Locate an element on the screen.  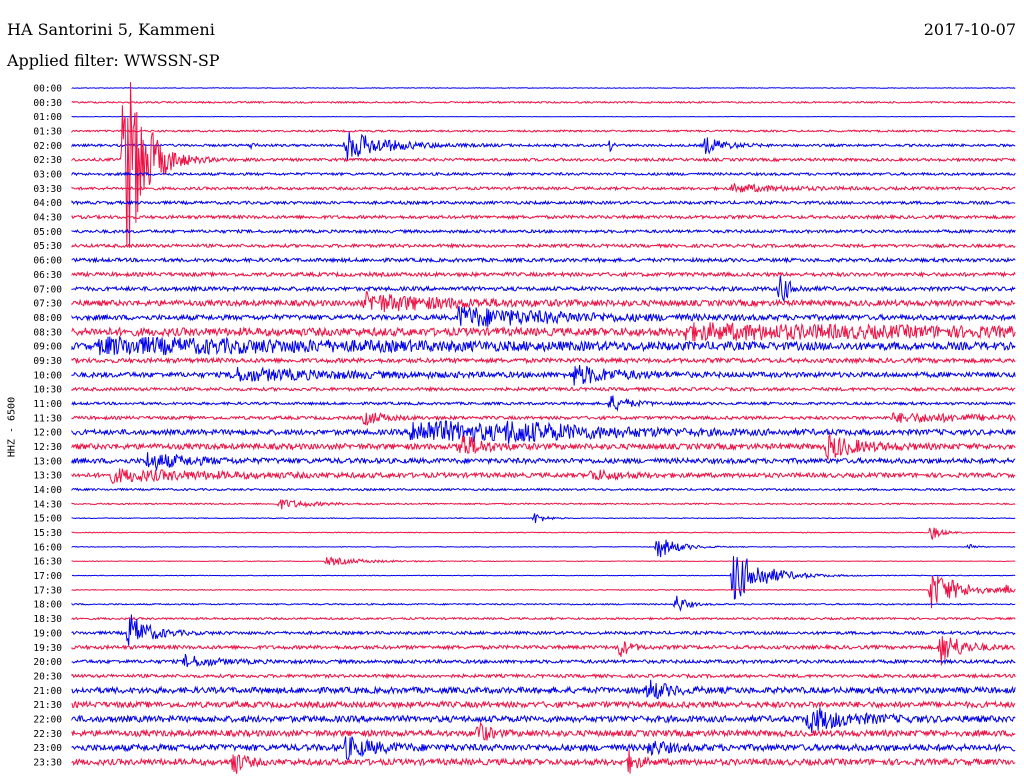
row-time-label: 11:30 is located at coordinates (47, 418).